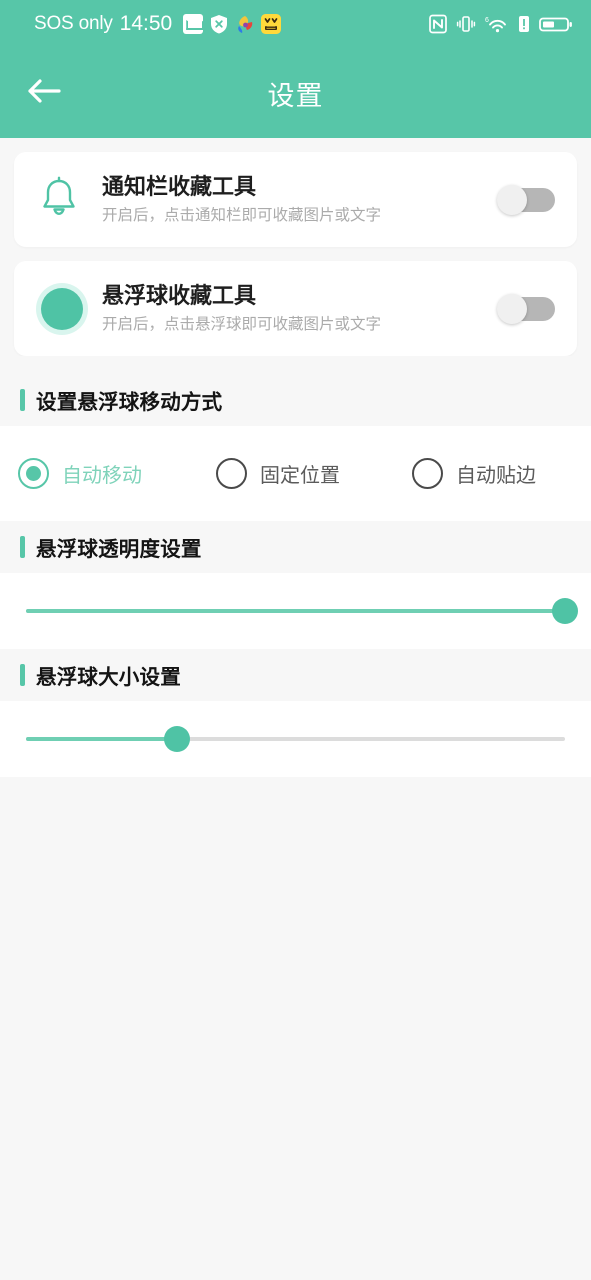  What do you see at coordinates (300, 476) in the screenshot?
I see `radio-label: 固定位置` at bounding box center [300, 476].